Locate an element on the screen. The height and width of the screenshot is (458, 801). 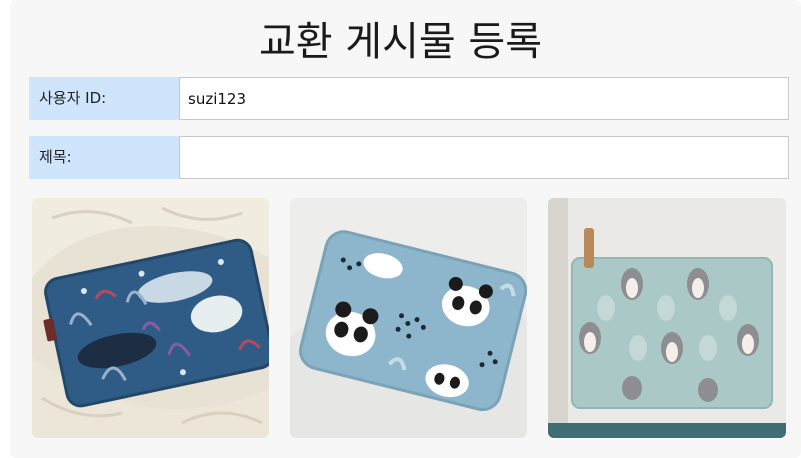
user-id-label: 사용자 ID: is located at coordinates (104, 98).